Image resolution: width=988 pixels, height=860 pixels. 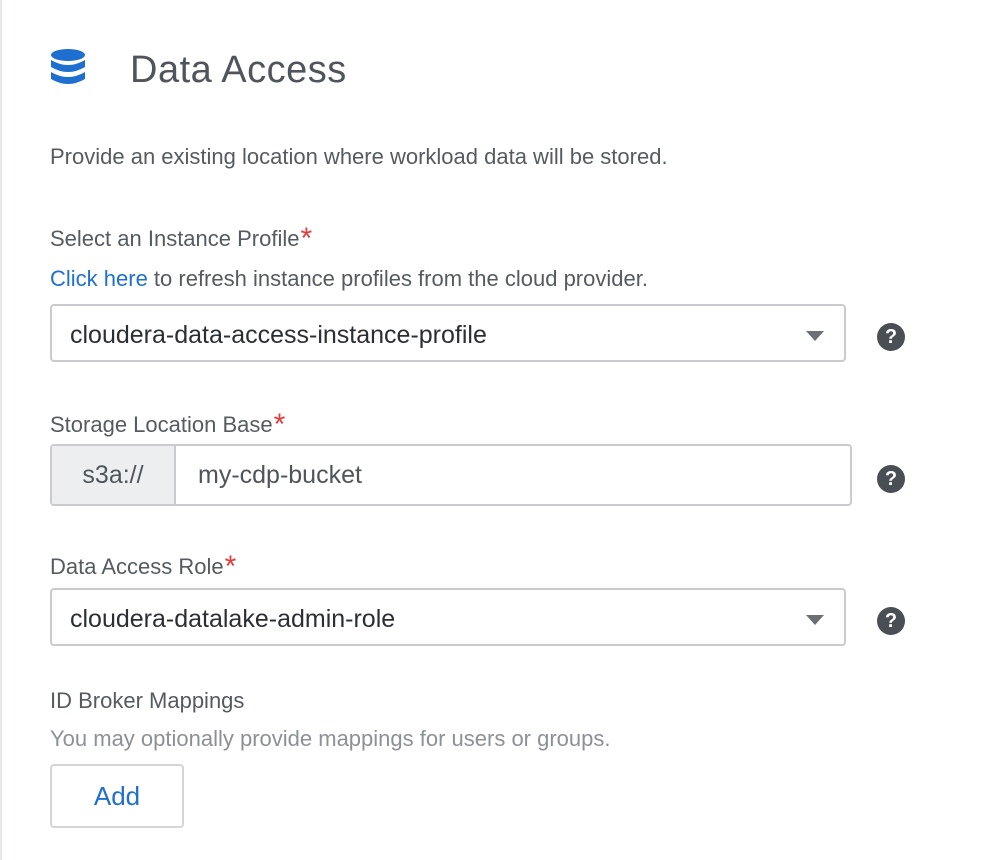 I want to click on instance-profile-label-text: Select an Instance Profile, so click(x=175, y=238).